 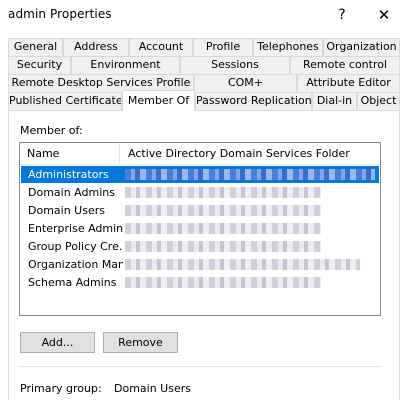 What do you see at coordinates (223, 47) in the screenshot?
I see `tab-profile: Profile` at bounding box center [223, 47].